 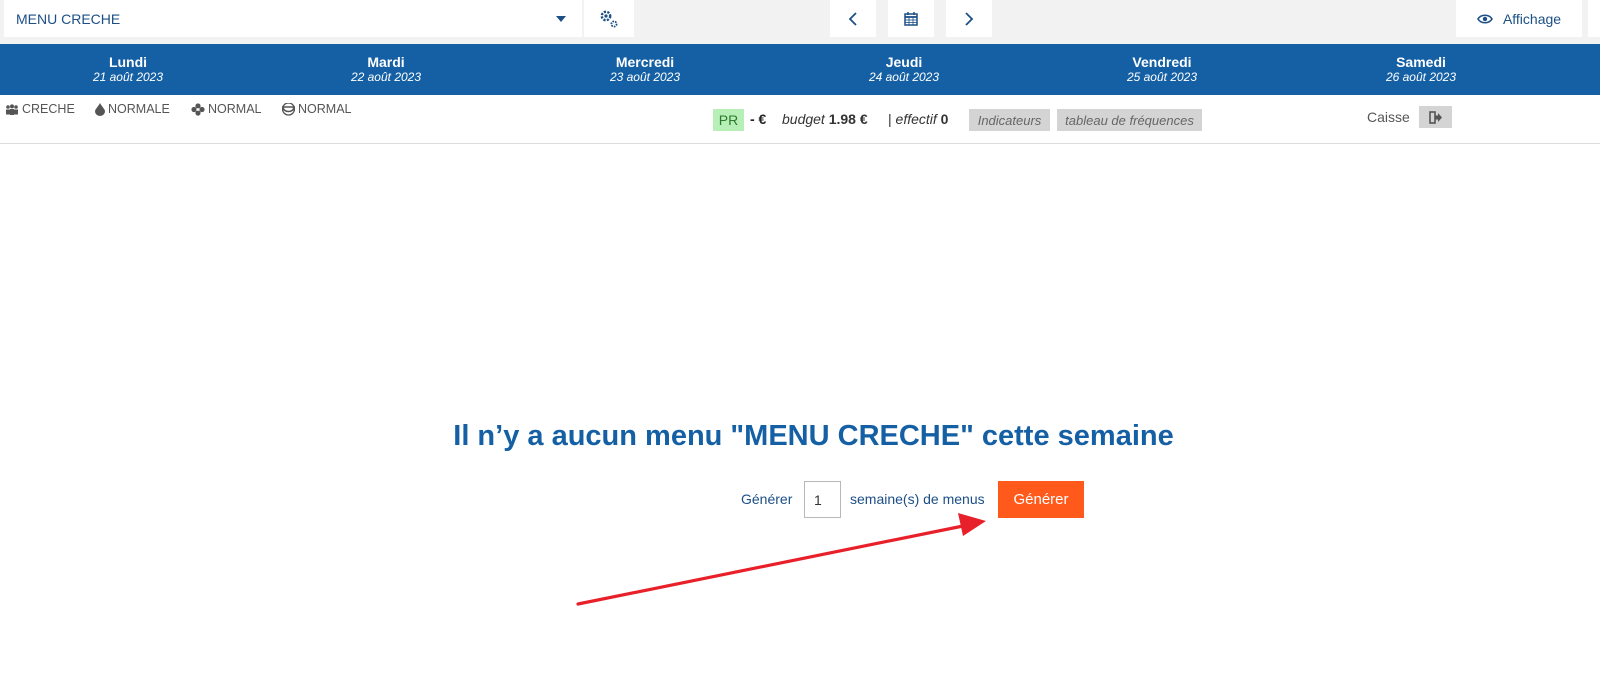 I want to click on sign-out-icon, so click(x=1435, y=117).